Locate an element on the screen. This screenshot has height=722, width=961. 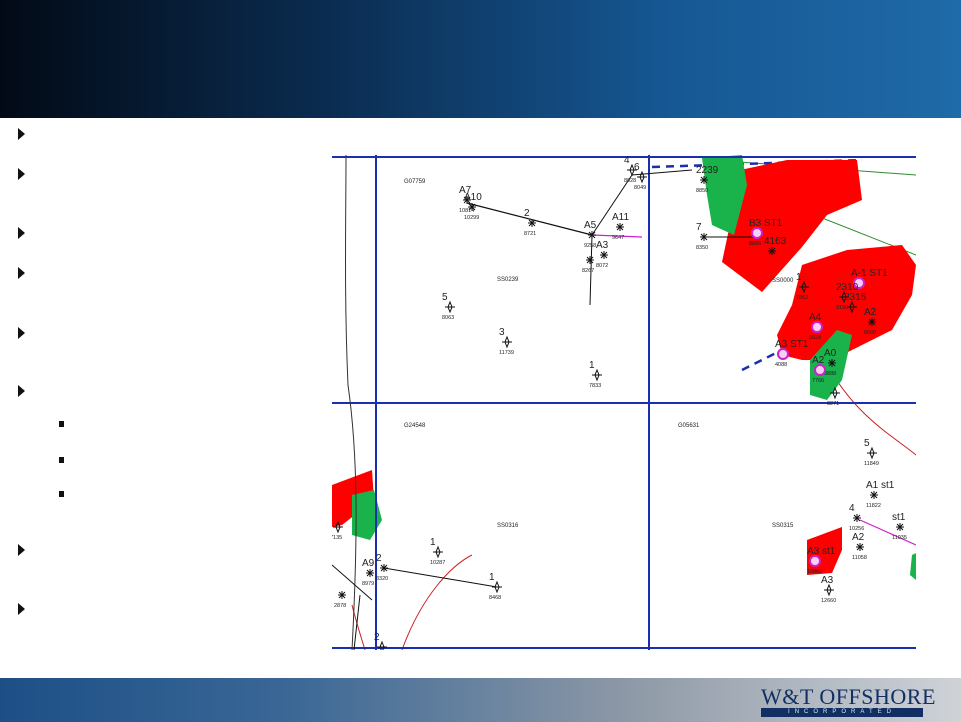
well-name: A3 st1 is located at coordinates (821, 551).